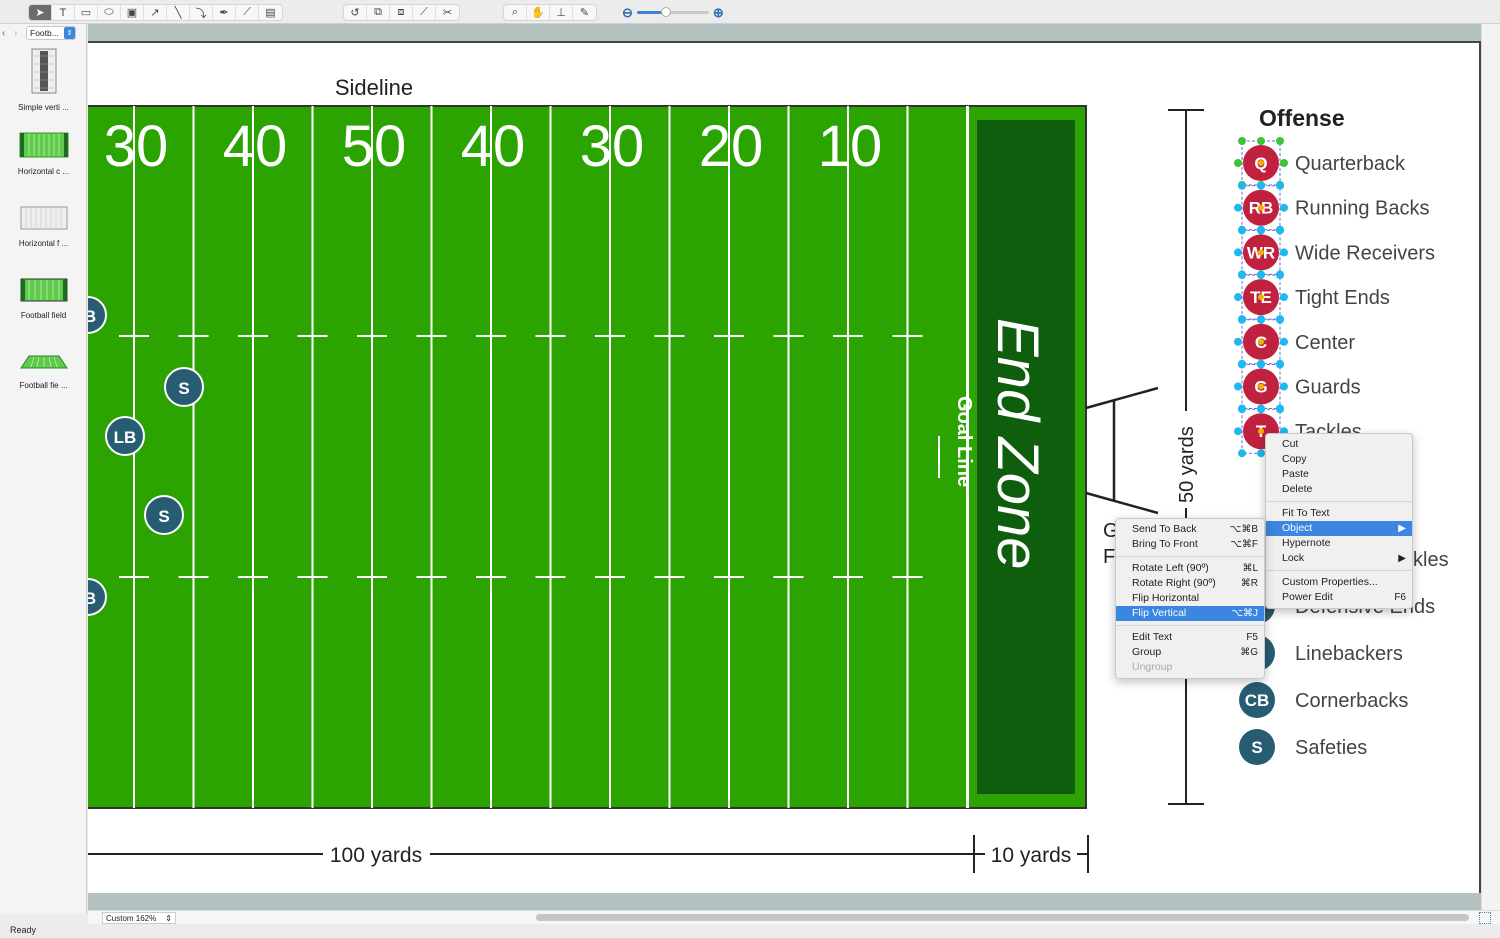 This screenshot has height=938, width=1500. I want to click on frame-icon: ▣, so click(132, 12).